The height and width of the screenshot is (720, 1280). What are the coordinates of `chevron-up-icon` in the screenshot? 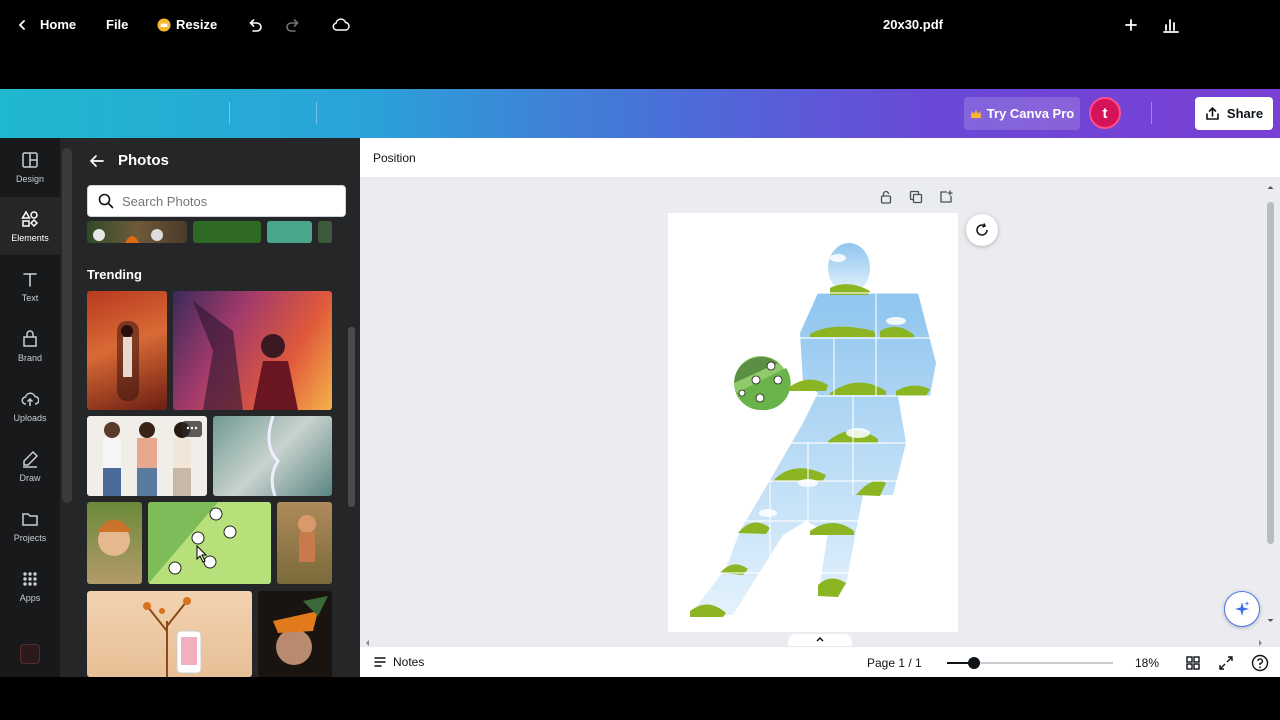 It's located at (820, 639).